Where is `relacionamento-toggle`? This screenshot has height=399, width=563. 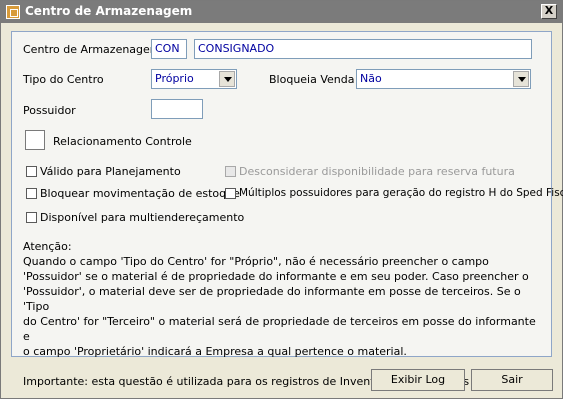
relacionamento-toggle is located at coordinates (35, 140).